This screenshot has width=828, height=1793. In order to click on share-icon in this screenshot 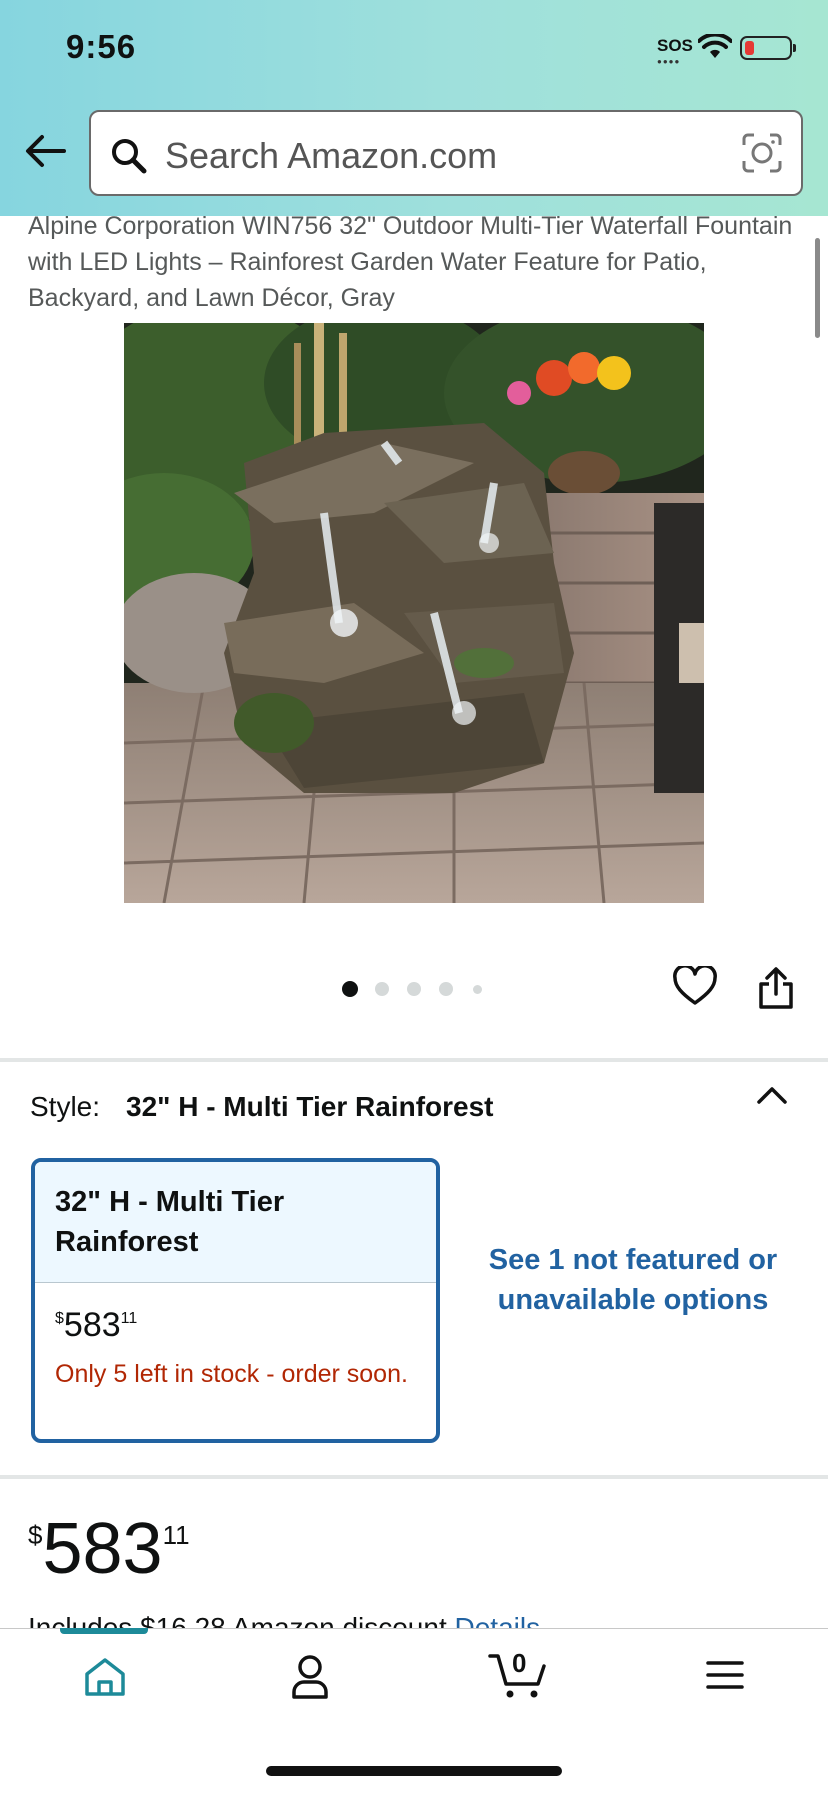, I will do `click(776, 988)`.